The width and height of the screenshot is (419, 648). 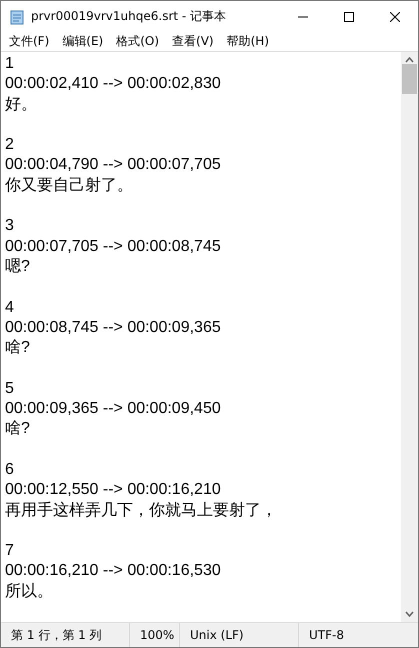 What do you see at coordinates (409, 60) in the screenshot?
I see `scroll-up-icon` at bounding box center [409, 60].